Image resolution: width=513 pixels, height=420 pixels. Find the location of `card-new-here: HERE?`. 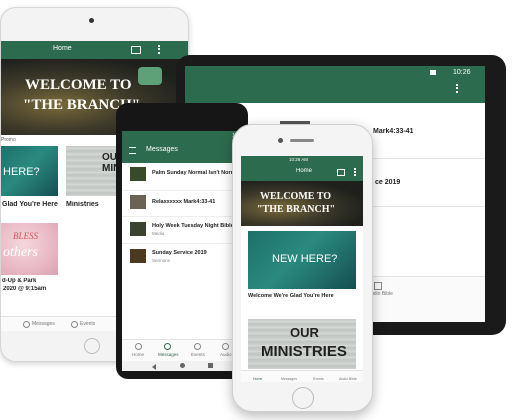

card-new-here: HERE? is located at coordinates (29, 171).